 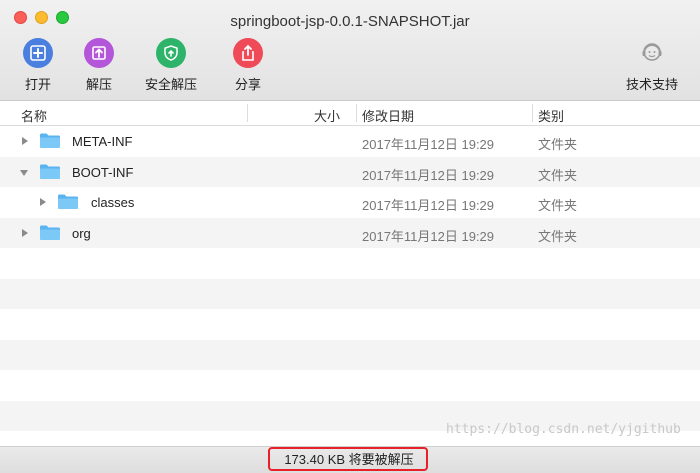 What do you see at coordinates (350, 232) in the screenshot?
I see `list-item: org 2017年11月12日 19:29 文件夹` at bounding box center [350, 232].